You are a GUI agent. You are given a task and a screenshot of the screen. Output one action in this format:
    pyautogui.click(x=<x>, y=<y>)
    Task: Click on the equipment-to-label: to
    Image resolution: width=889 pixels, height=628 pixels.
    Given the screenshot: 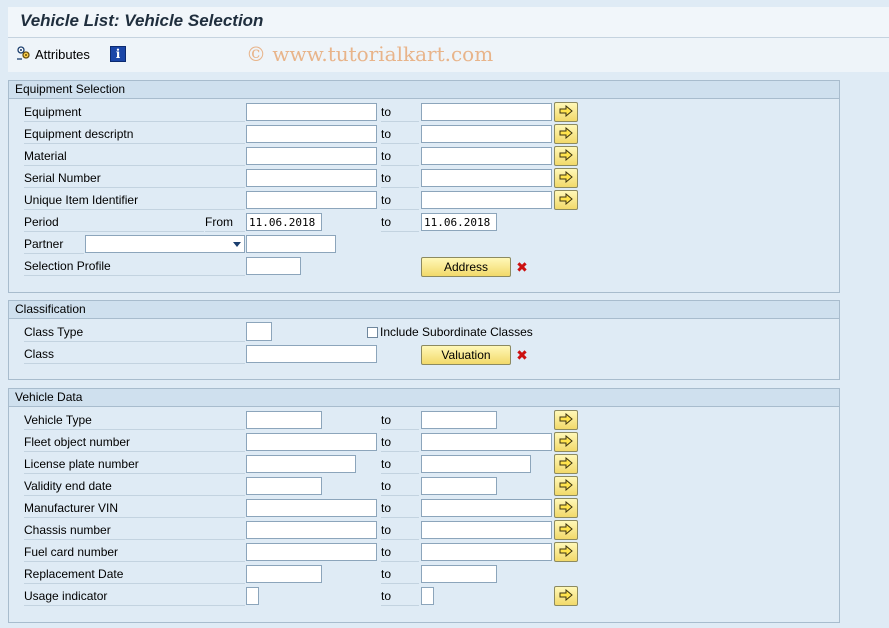 What is the action you would take?
    pyautogui.click(x=400, y=112)
    